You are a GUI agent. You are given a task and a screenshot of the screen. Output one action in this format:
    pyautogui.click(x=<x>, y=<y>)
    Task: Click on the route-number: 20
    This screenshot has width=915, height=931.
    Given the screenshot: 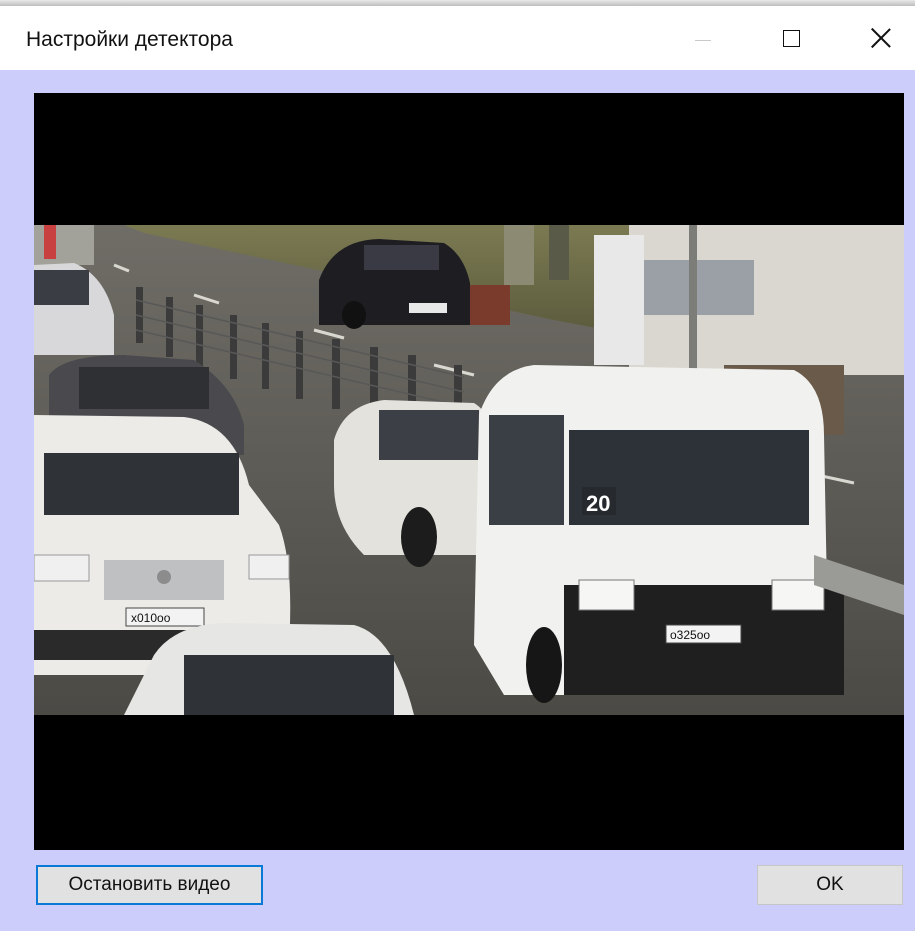 What is the action you would take?
    pyautogui.click(x=598, y=503)
    